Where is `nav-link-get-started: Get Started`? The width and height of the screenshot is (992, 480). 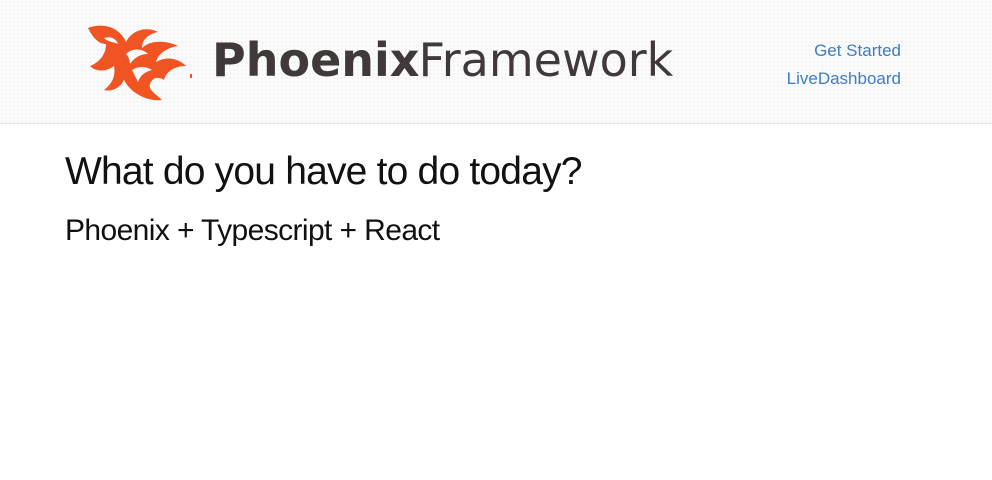 nav-link-get-started: Get Started is located at coordinates (844, 51).